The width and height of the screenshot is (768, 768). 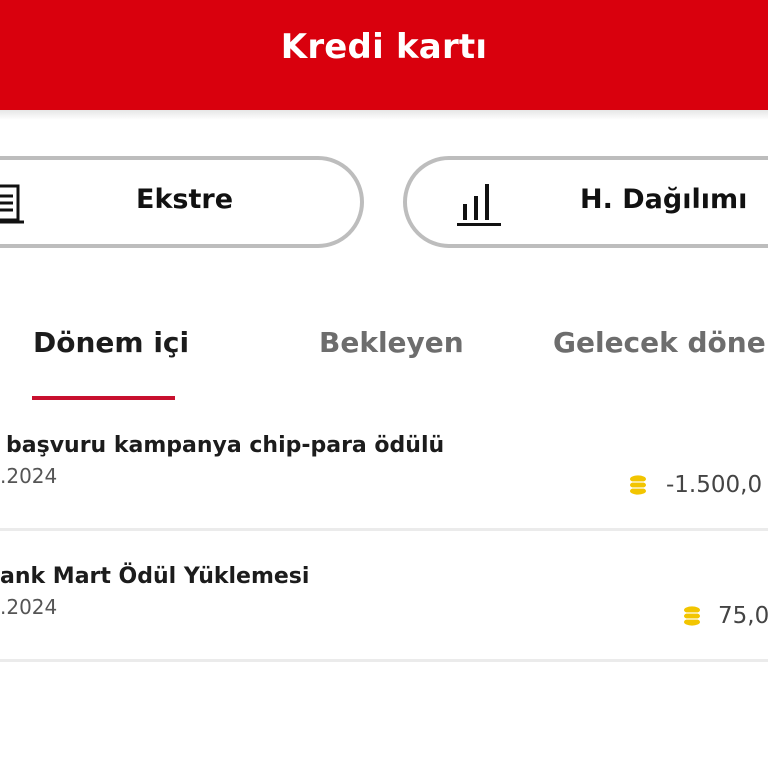 I want to click on transaction-amount: -1.500,0, so click(x=714, y=485).